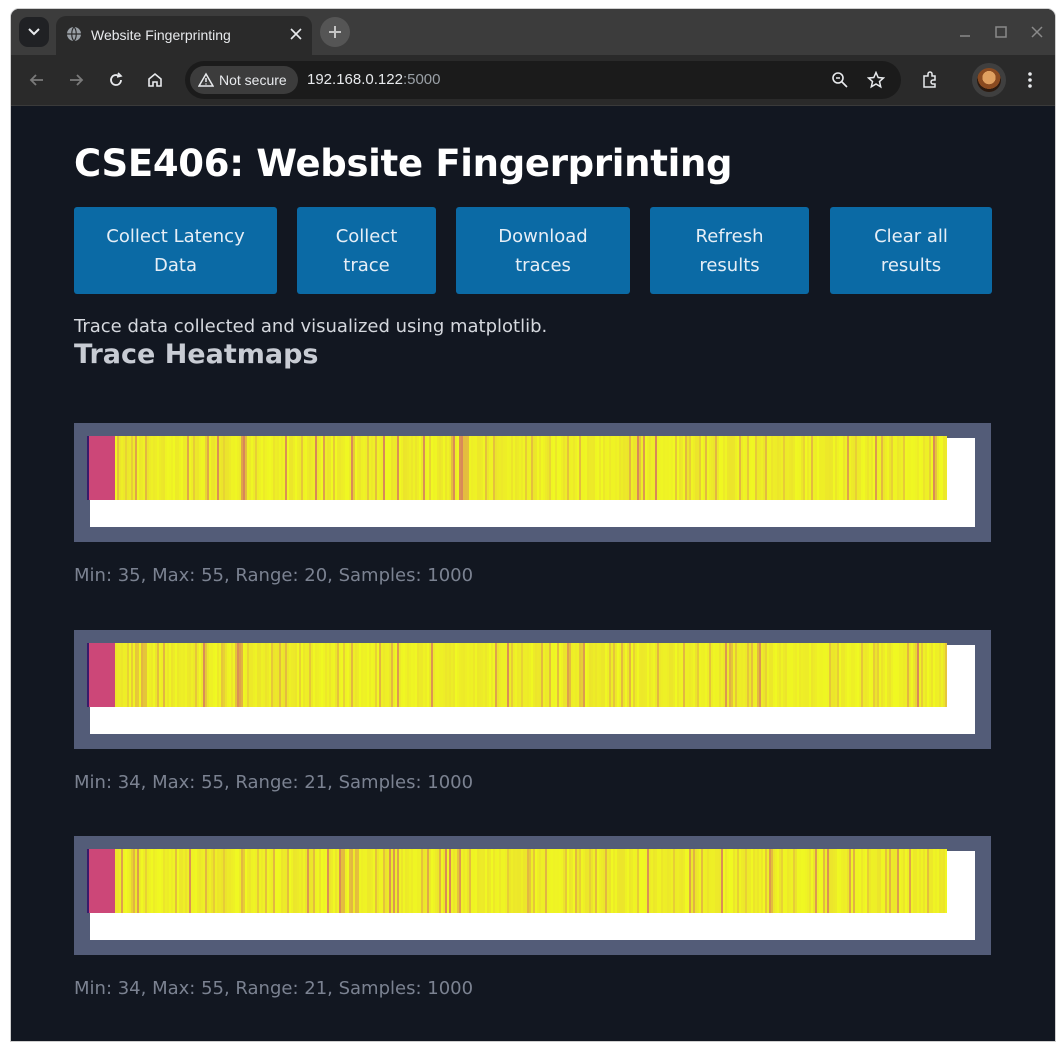 This screenshot has height=1050, width=1057. I want to click on avatar-image, so click(989, 80).